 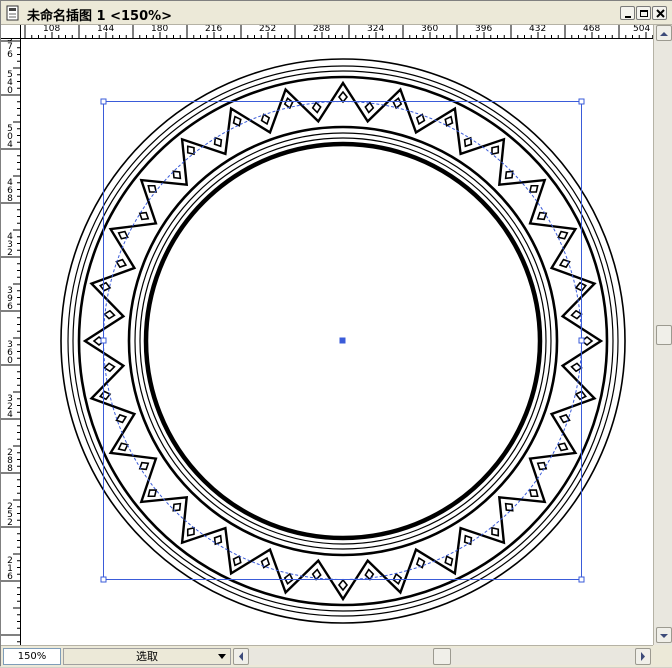 I want to click on arrow-right-icon, so click(x=643, y=656).